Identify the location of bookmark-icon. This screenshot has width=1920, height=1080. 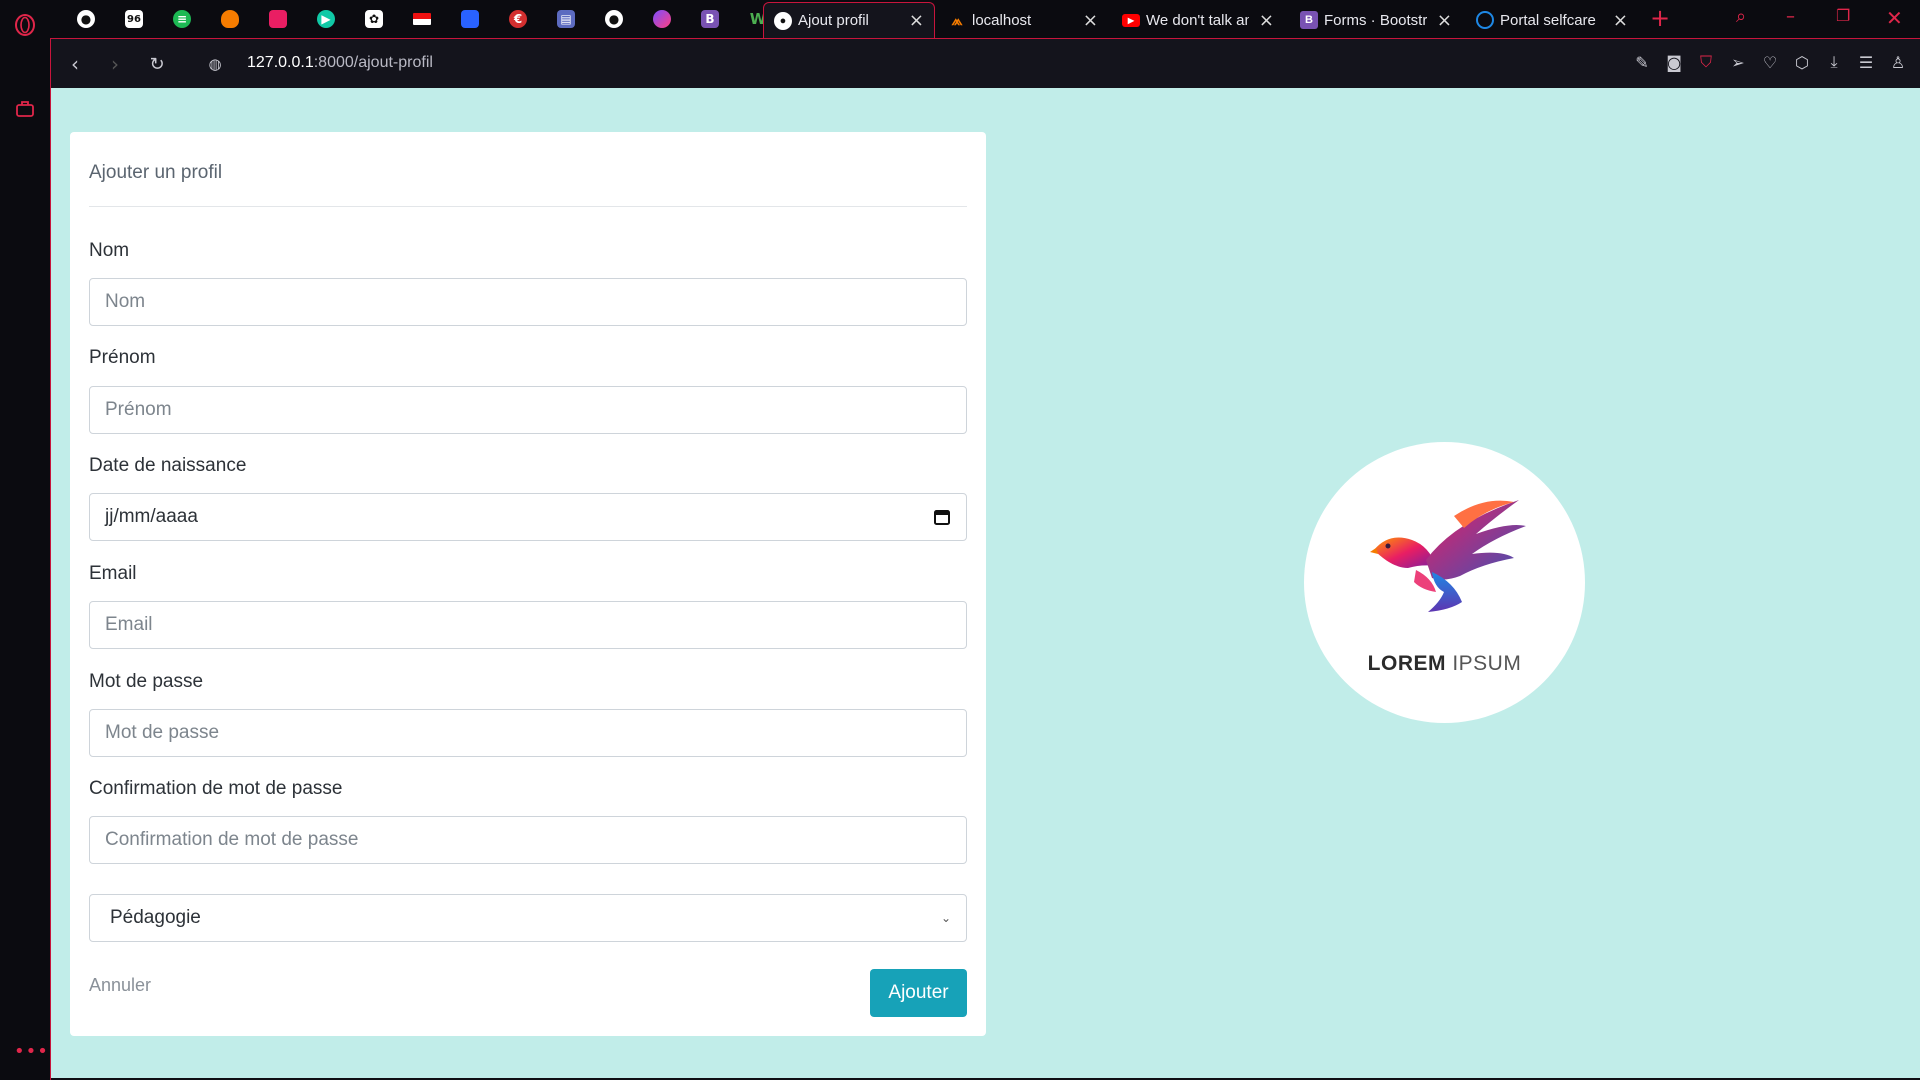
(278, 19).